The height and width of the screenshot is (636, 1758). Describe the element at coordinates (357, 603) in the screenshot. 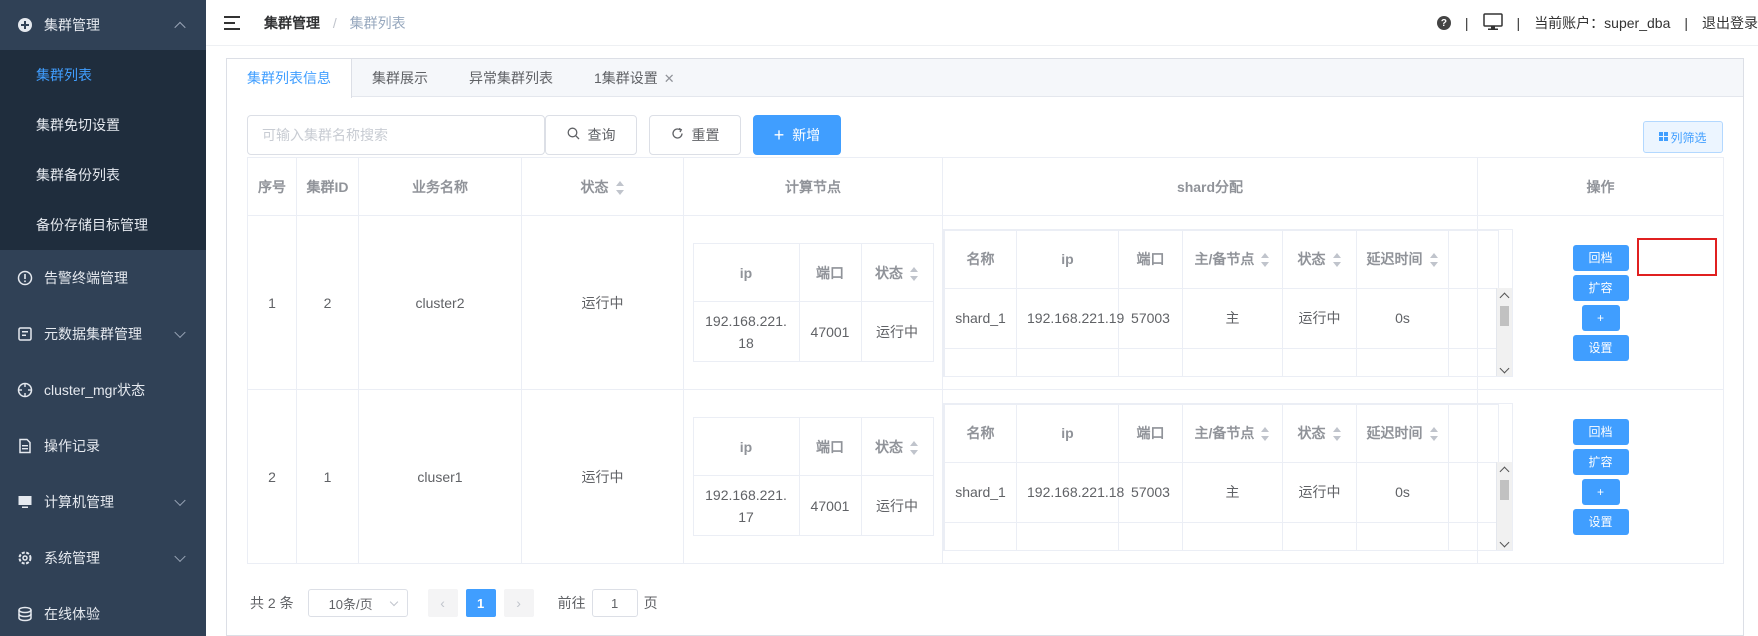

I see `page-size-select: 10条/页` at that location.